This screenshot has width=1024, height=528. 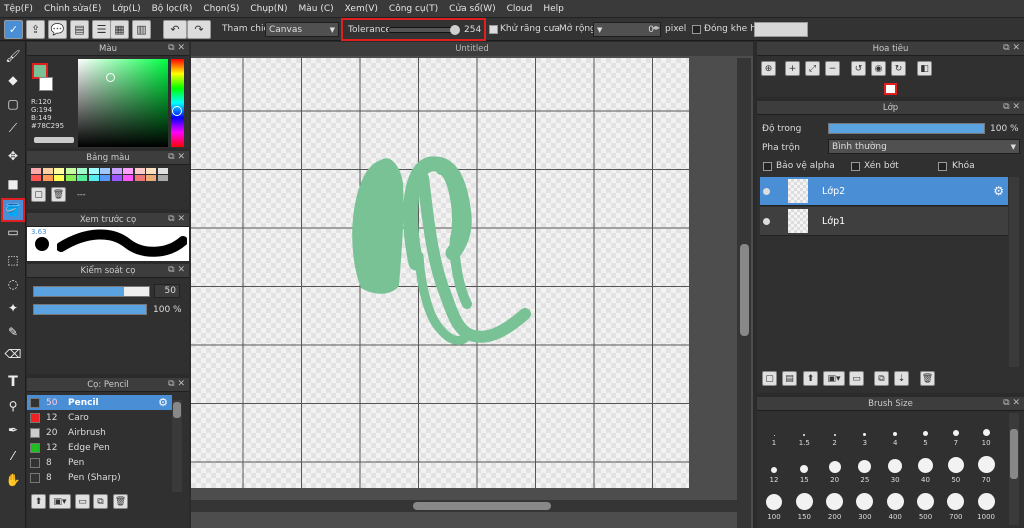 What do you see at coordinates (858, 68) in the screenshot?
I see `rotate-left-icon: ↺` at bounding box center [858, 68].